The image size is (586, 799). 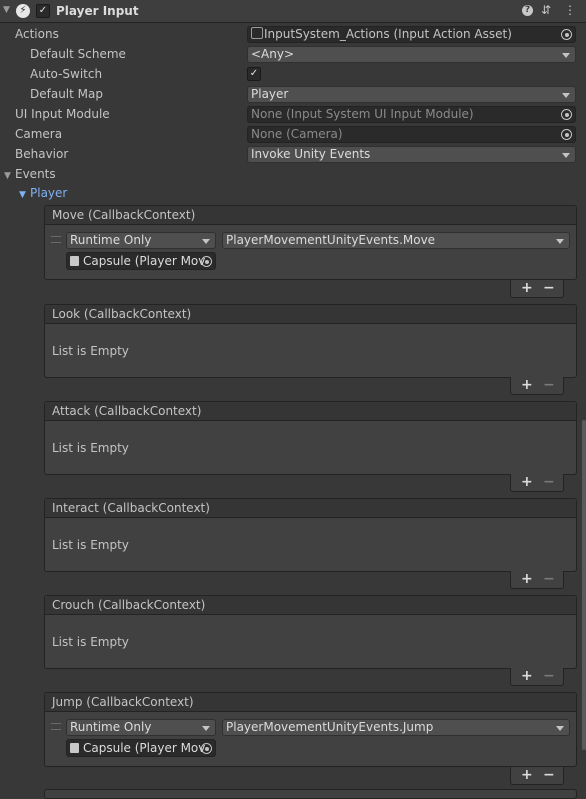 I want to click on input-action-asset-icon, so click(x=257, y=33).